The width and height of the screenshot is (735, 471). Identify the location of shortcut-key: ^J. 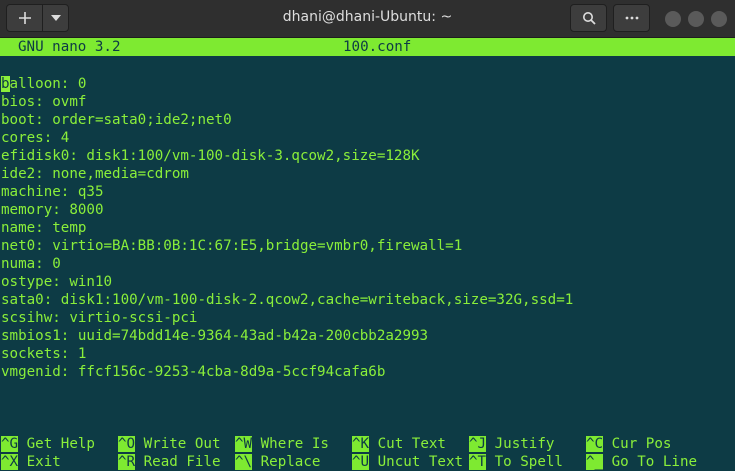
(478, 444).